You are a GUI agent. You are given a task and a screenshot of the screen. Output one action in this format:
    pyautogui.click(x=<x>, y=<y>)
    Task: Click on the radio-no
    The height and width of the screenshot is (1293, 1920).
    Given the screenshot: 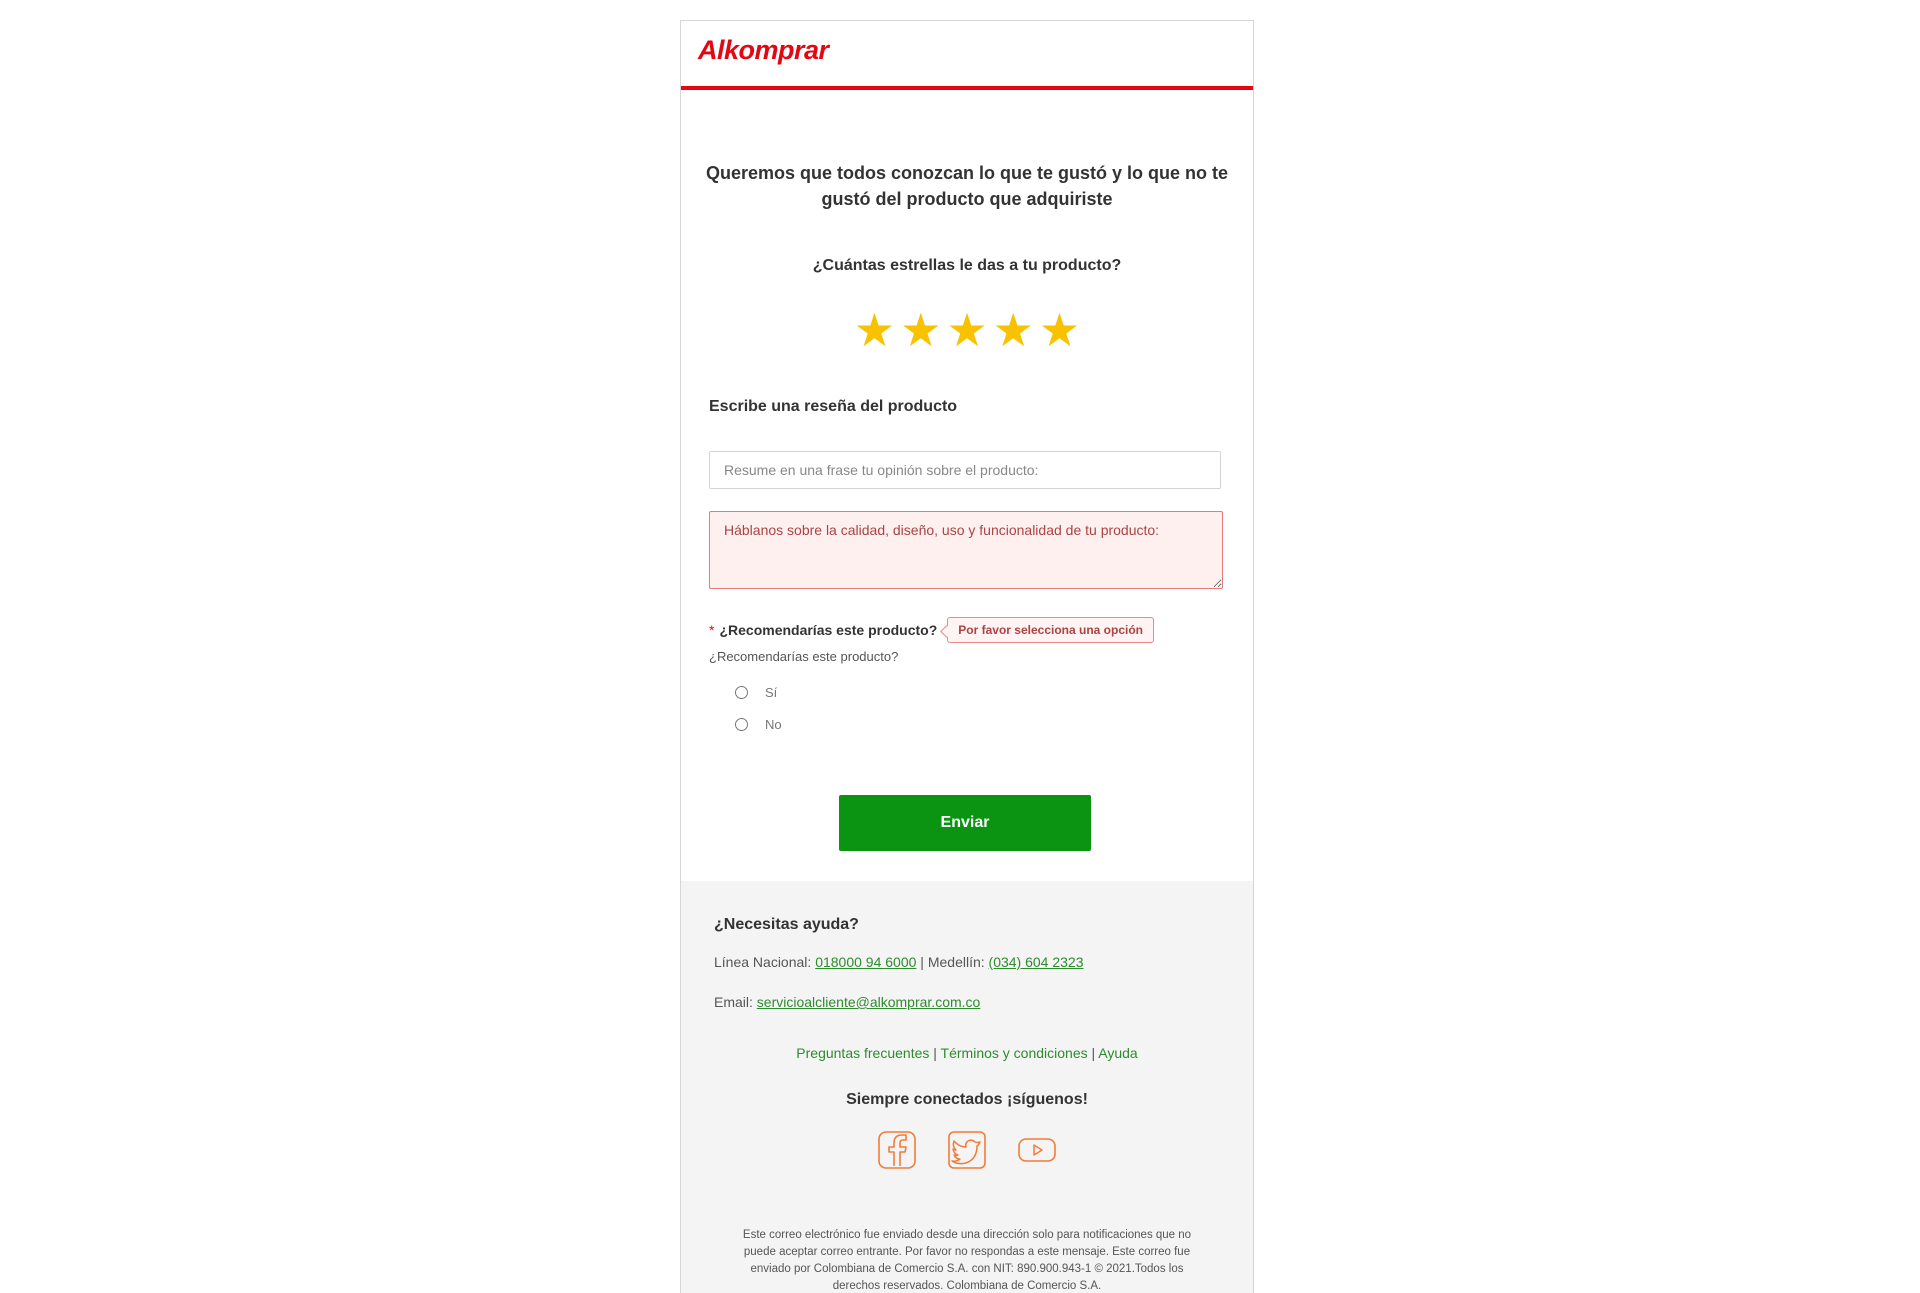 What is the action you would take?
    pyautogui.click(x=741, y=724)
    